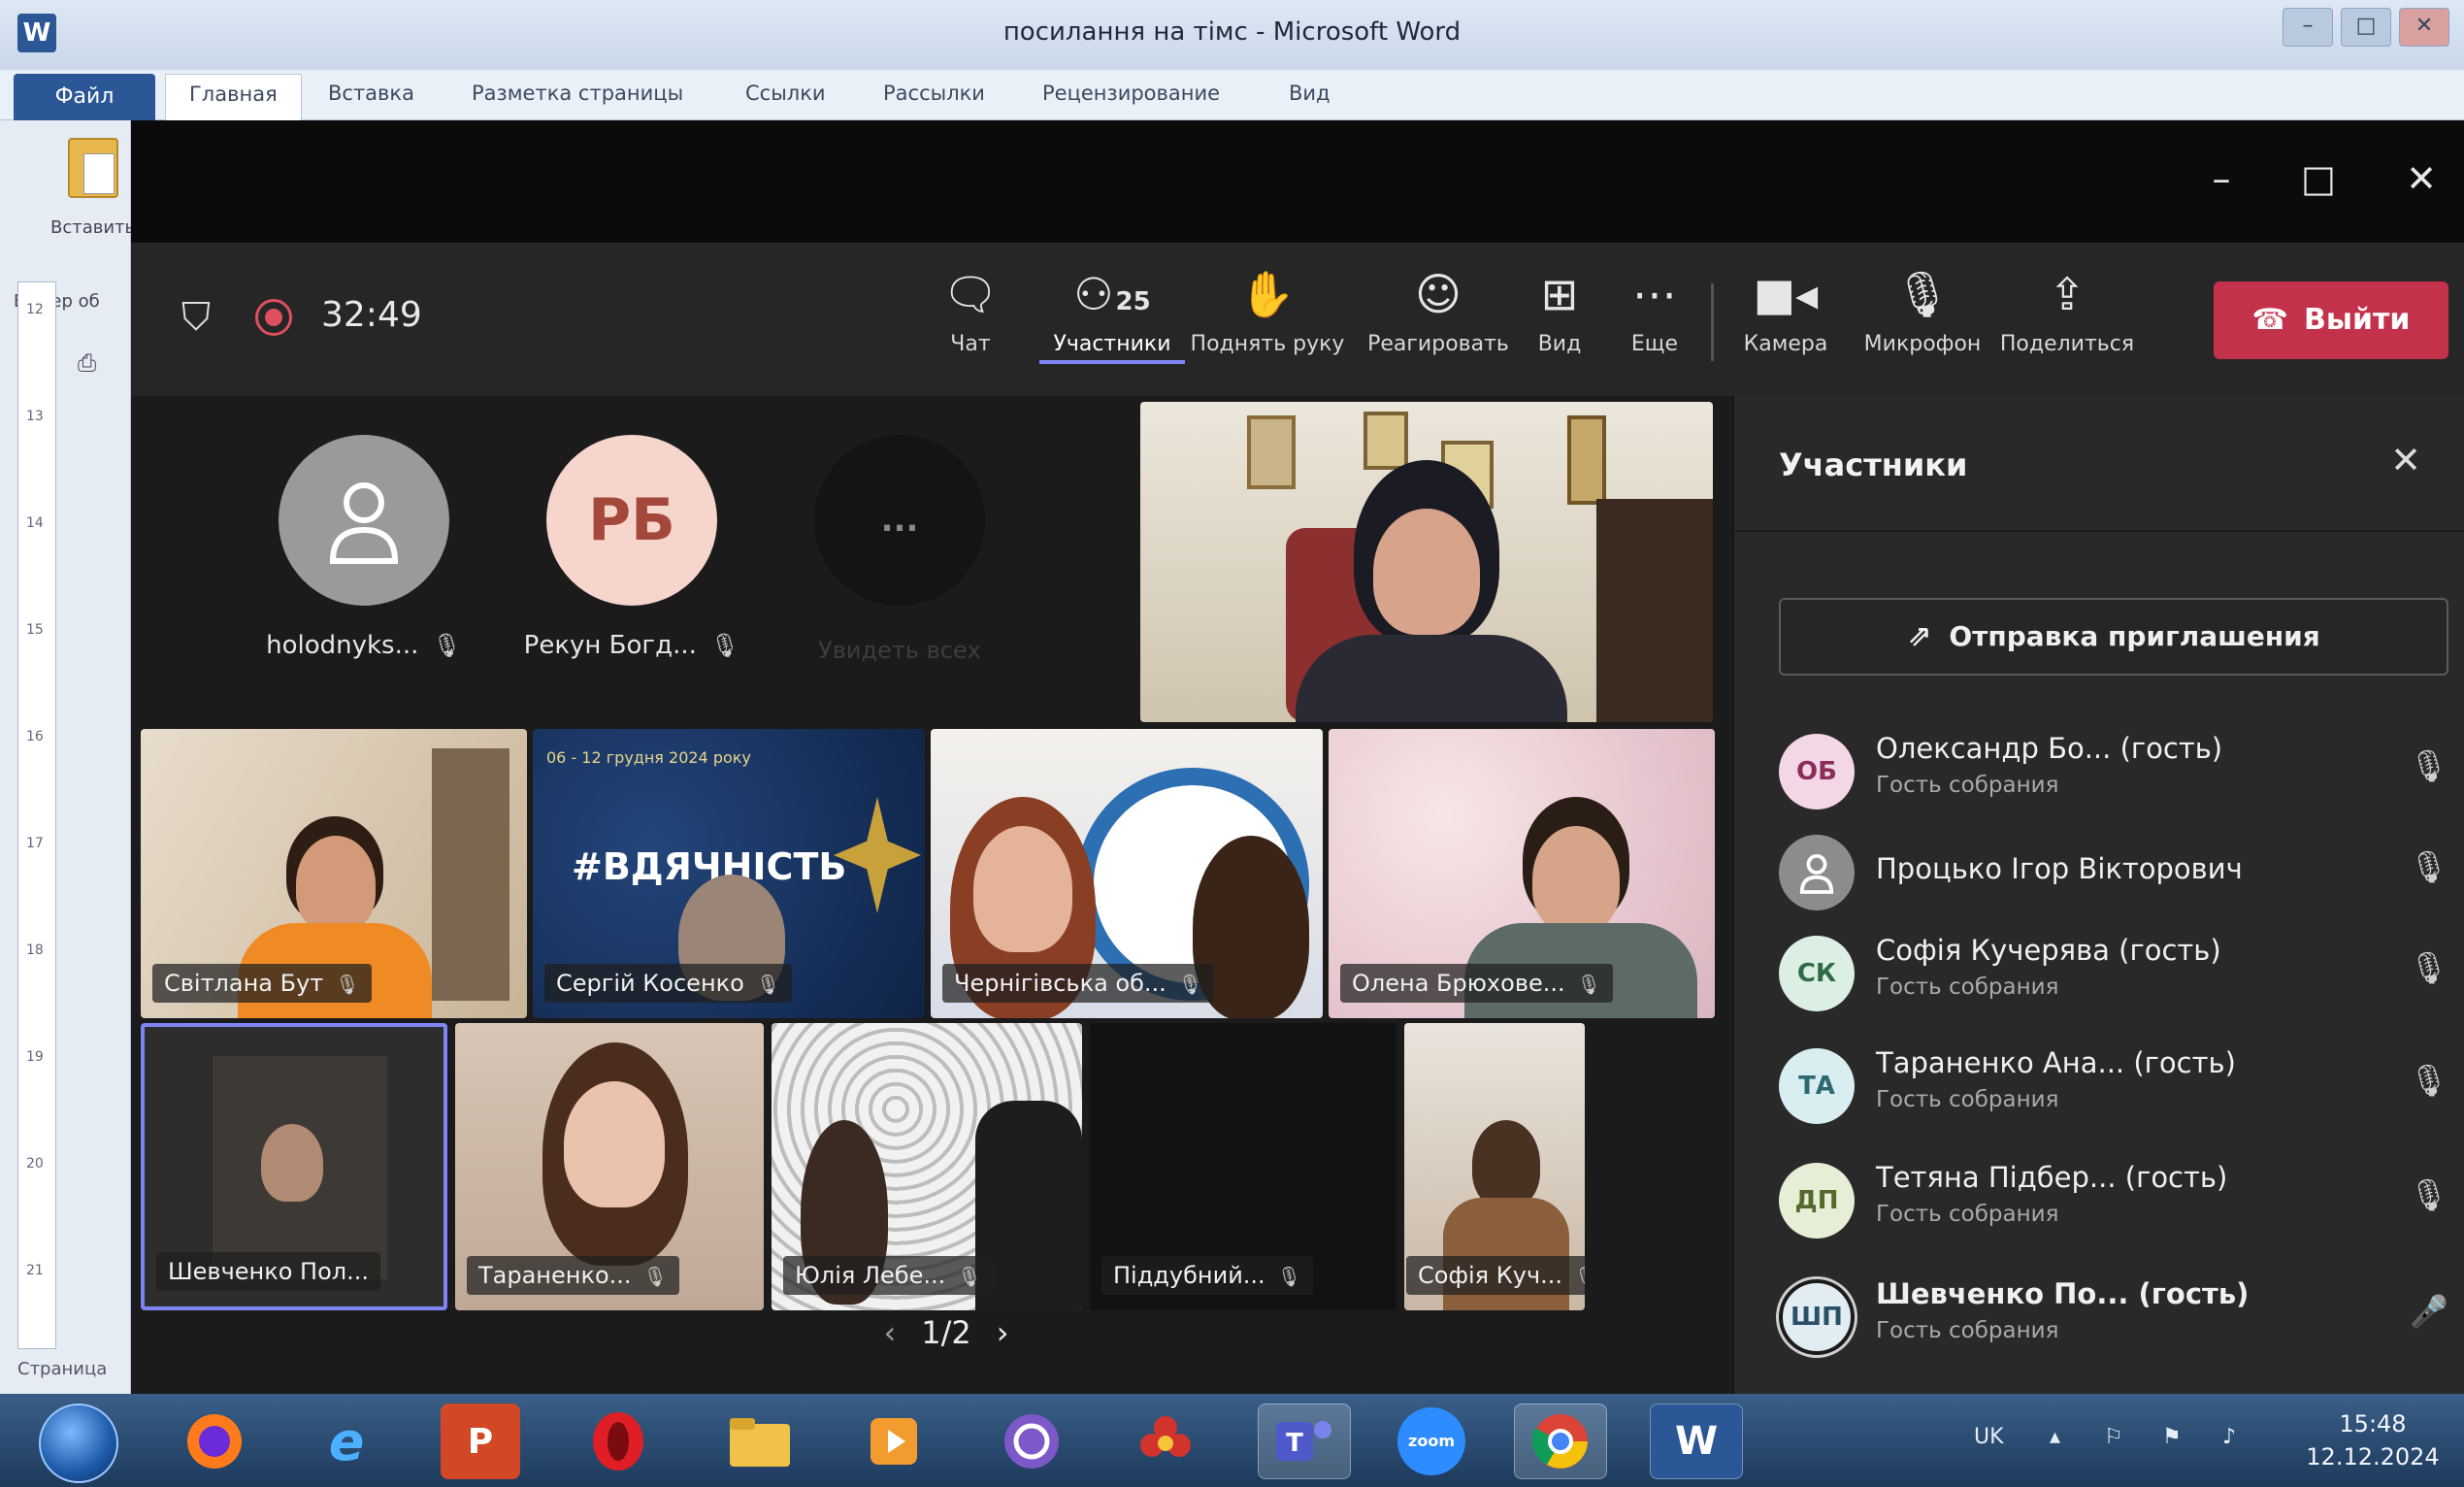 The image size is (2464, 1487). Describe the element at coordinates (1232, 32) in the screenshot. I see `word-window-title: посилання на тімс - Microsoft Word` at that location.